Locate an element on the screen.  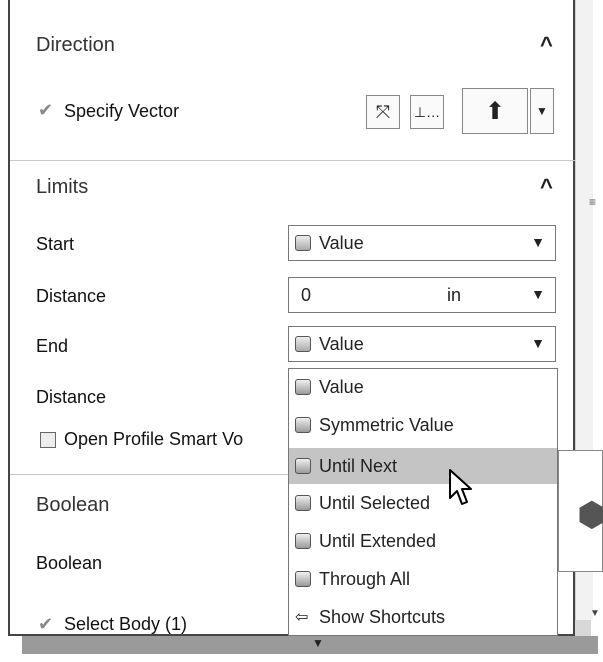
scroll-down-arrow: ▼ is located at coordinates (595, 613).